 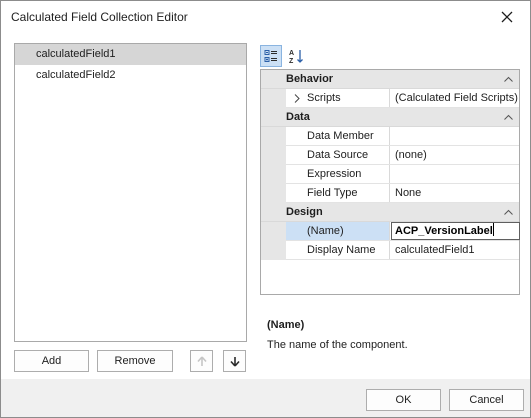 What do you see at coordinates (338, 250) in the screenshot?
I see `property-name: Display Name` at bounding box center [338, 250].